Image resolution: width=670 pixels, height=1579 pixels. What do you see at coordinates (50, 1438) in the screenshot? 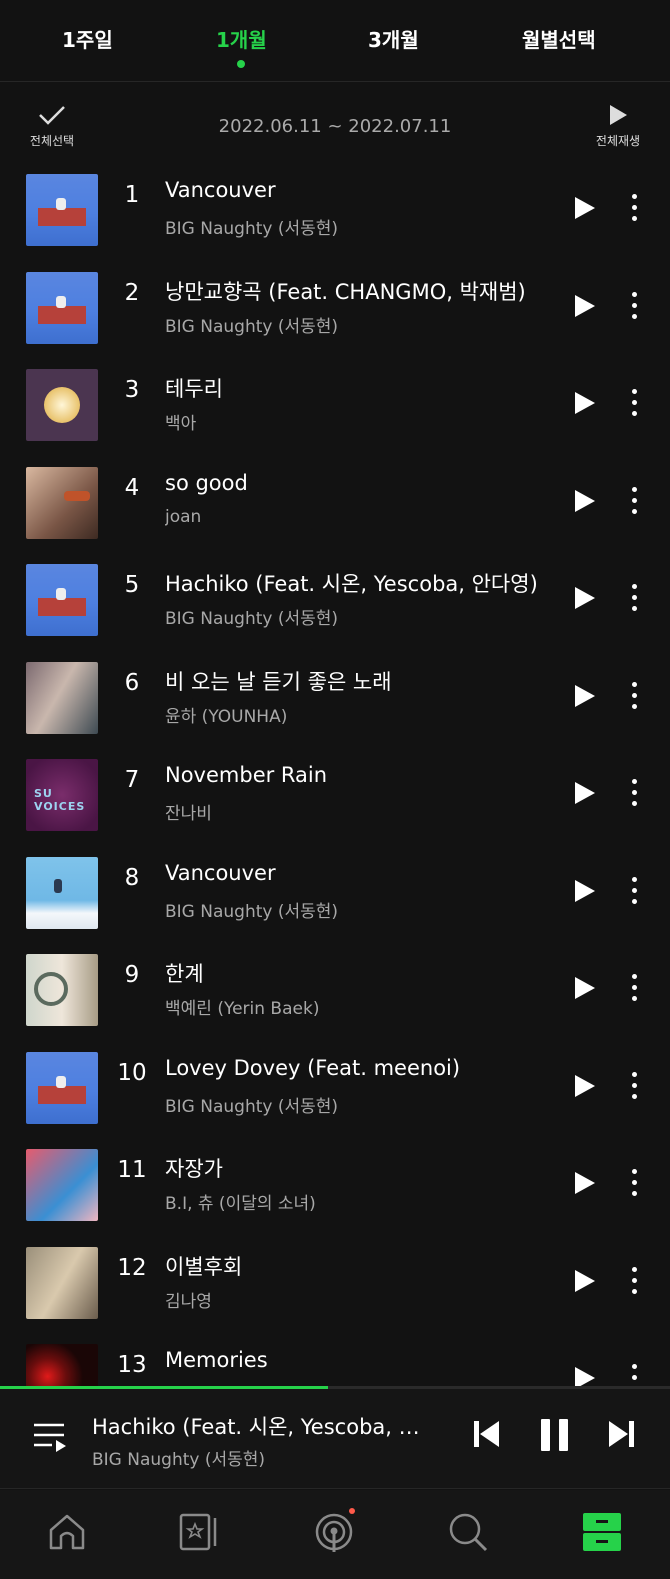
I see `playlist-queue-icon` at bounding box center [50, 1438].